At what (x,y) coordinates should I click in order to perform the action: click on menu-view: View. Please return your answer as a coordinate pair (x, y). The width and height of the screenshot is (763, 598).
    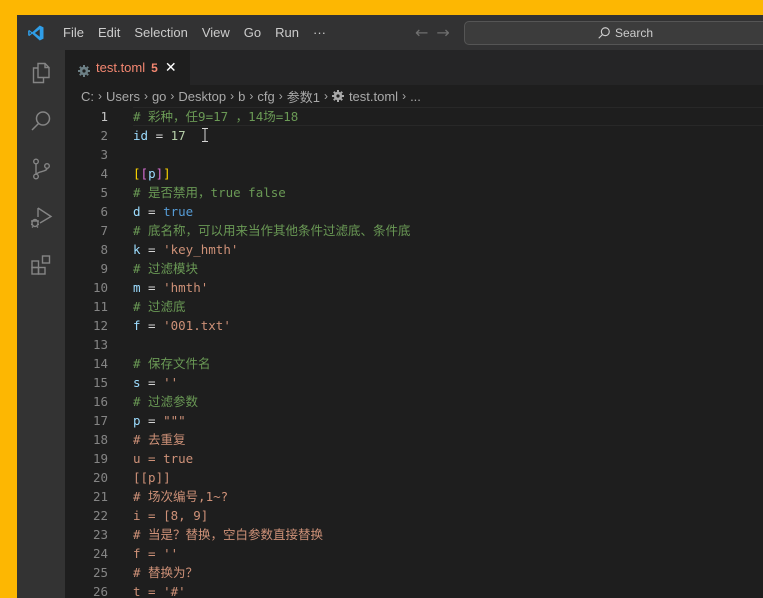
    Looking at the image, I should click on (216, 32).